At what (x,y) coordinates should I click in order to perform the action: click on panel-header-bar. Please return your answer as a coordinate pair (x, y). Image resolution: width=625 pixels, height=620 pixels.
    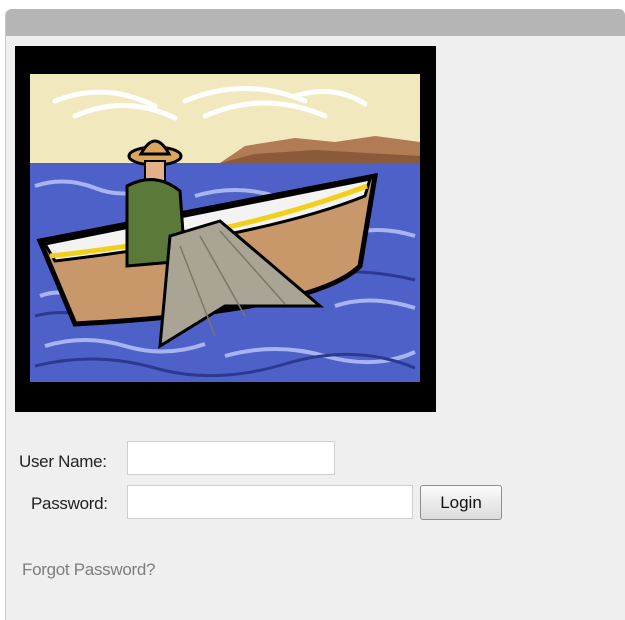
    Looking at the image, I should click on (315, 22).